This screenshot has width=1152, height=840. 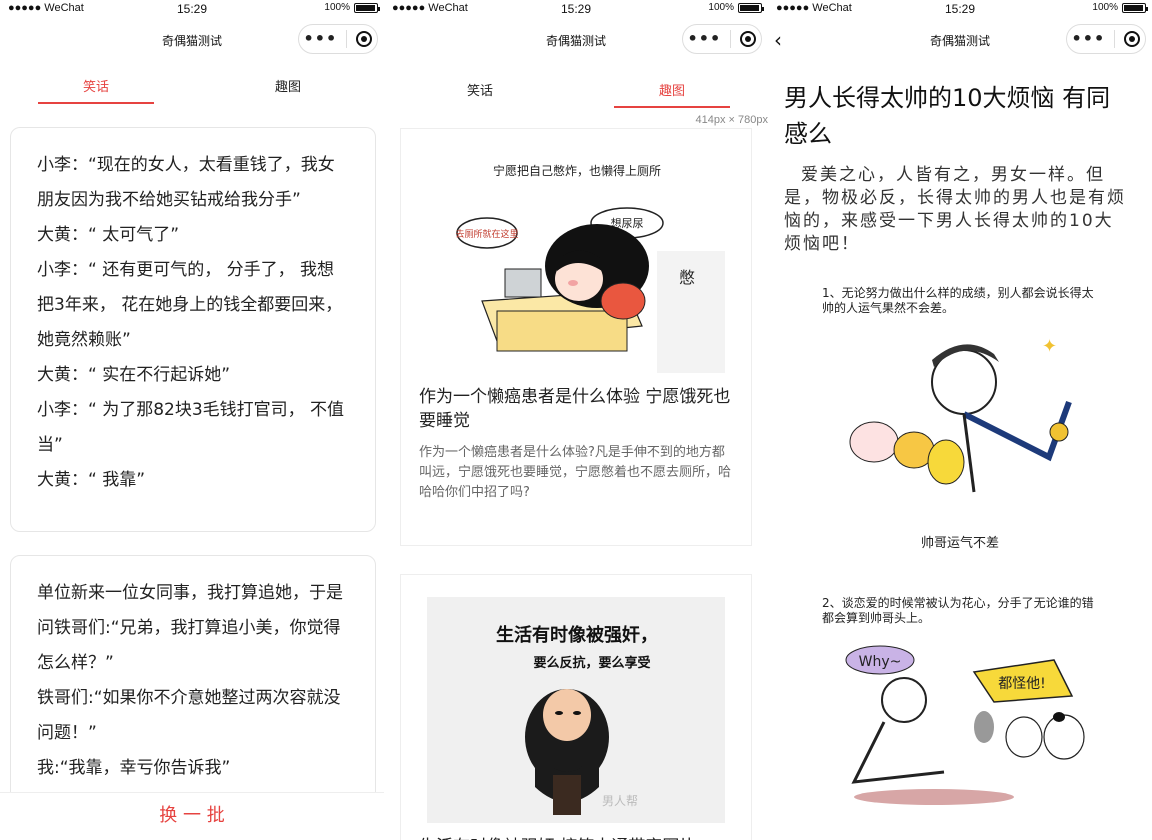 What do you see at coordinates (731, 120) in the screenshot?
I see `dimension-hint: 414px × 780px` at bounding box center [731, 120].